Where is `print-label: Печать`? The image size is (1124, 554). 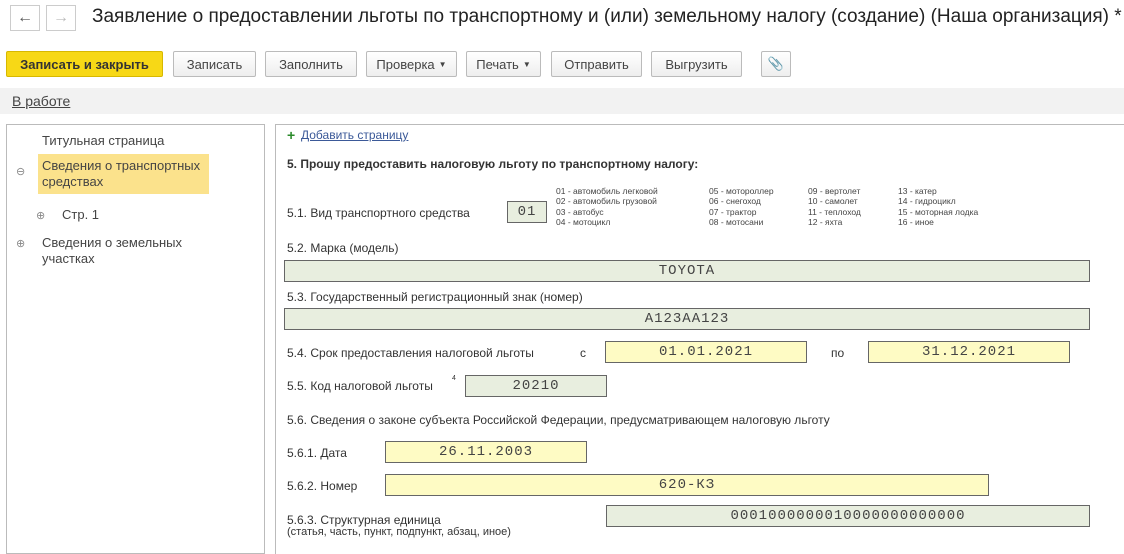 print-label: Печать is located at coordinates (497, 64).